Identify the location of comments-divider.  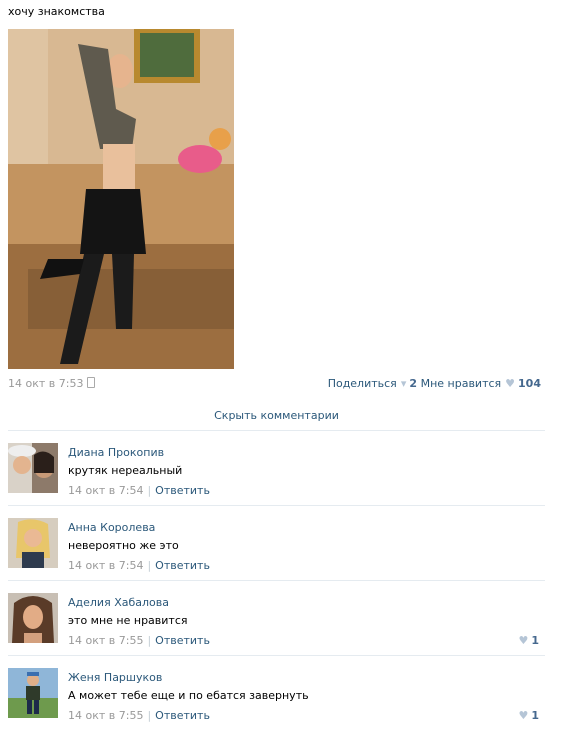
(276, 430).